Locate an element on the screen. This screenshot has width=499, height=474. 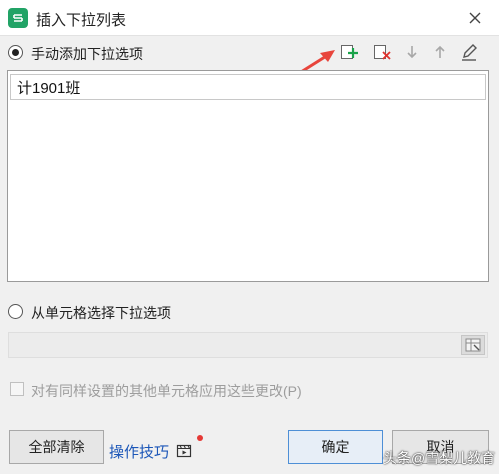
range-select-icon is located at coordinates (473, 345).